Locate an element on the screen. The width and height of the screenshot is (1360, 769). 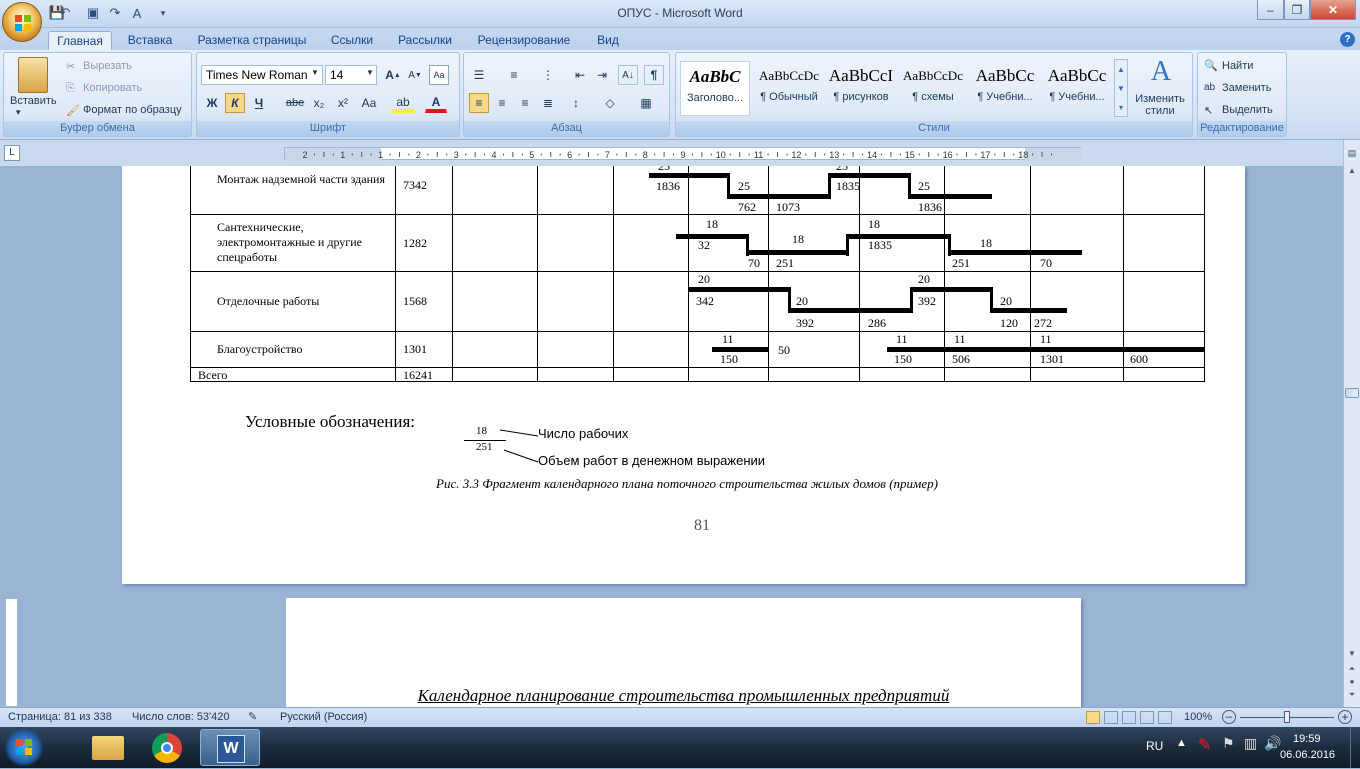
full-screen-icon is located at coordinates (1111, 717).